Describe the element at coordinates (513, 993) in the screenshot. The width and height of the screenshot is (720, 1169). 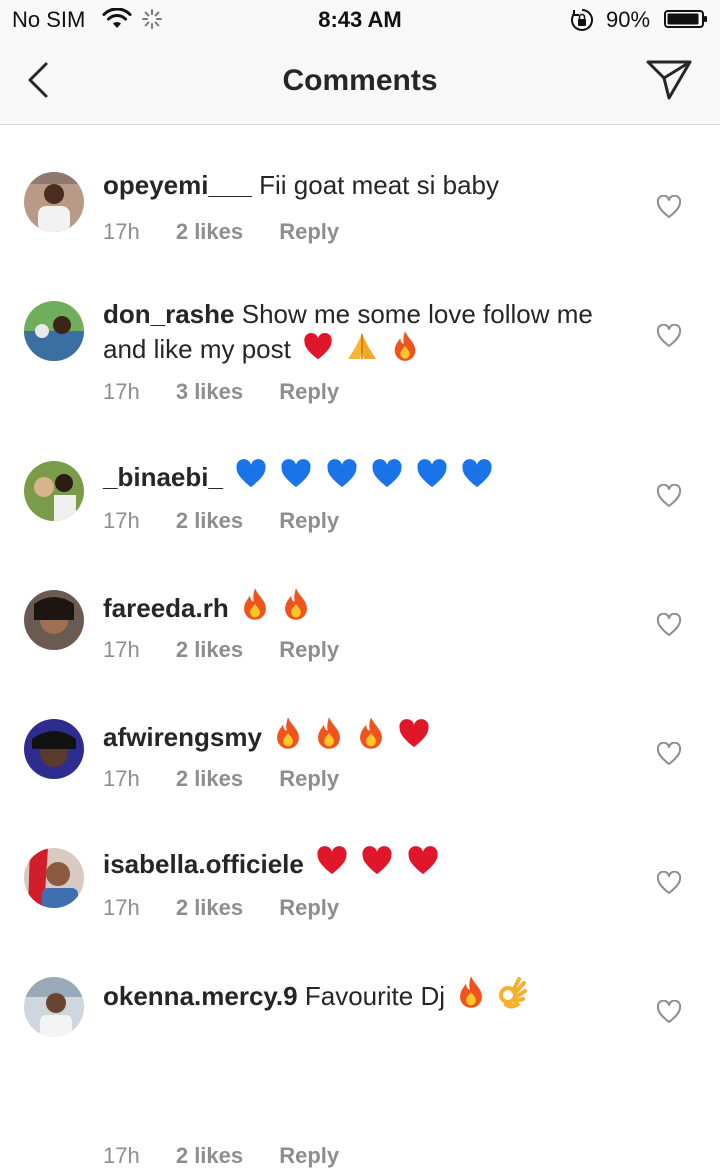
I see `ok-hand-icon` at that location.